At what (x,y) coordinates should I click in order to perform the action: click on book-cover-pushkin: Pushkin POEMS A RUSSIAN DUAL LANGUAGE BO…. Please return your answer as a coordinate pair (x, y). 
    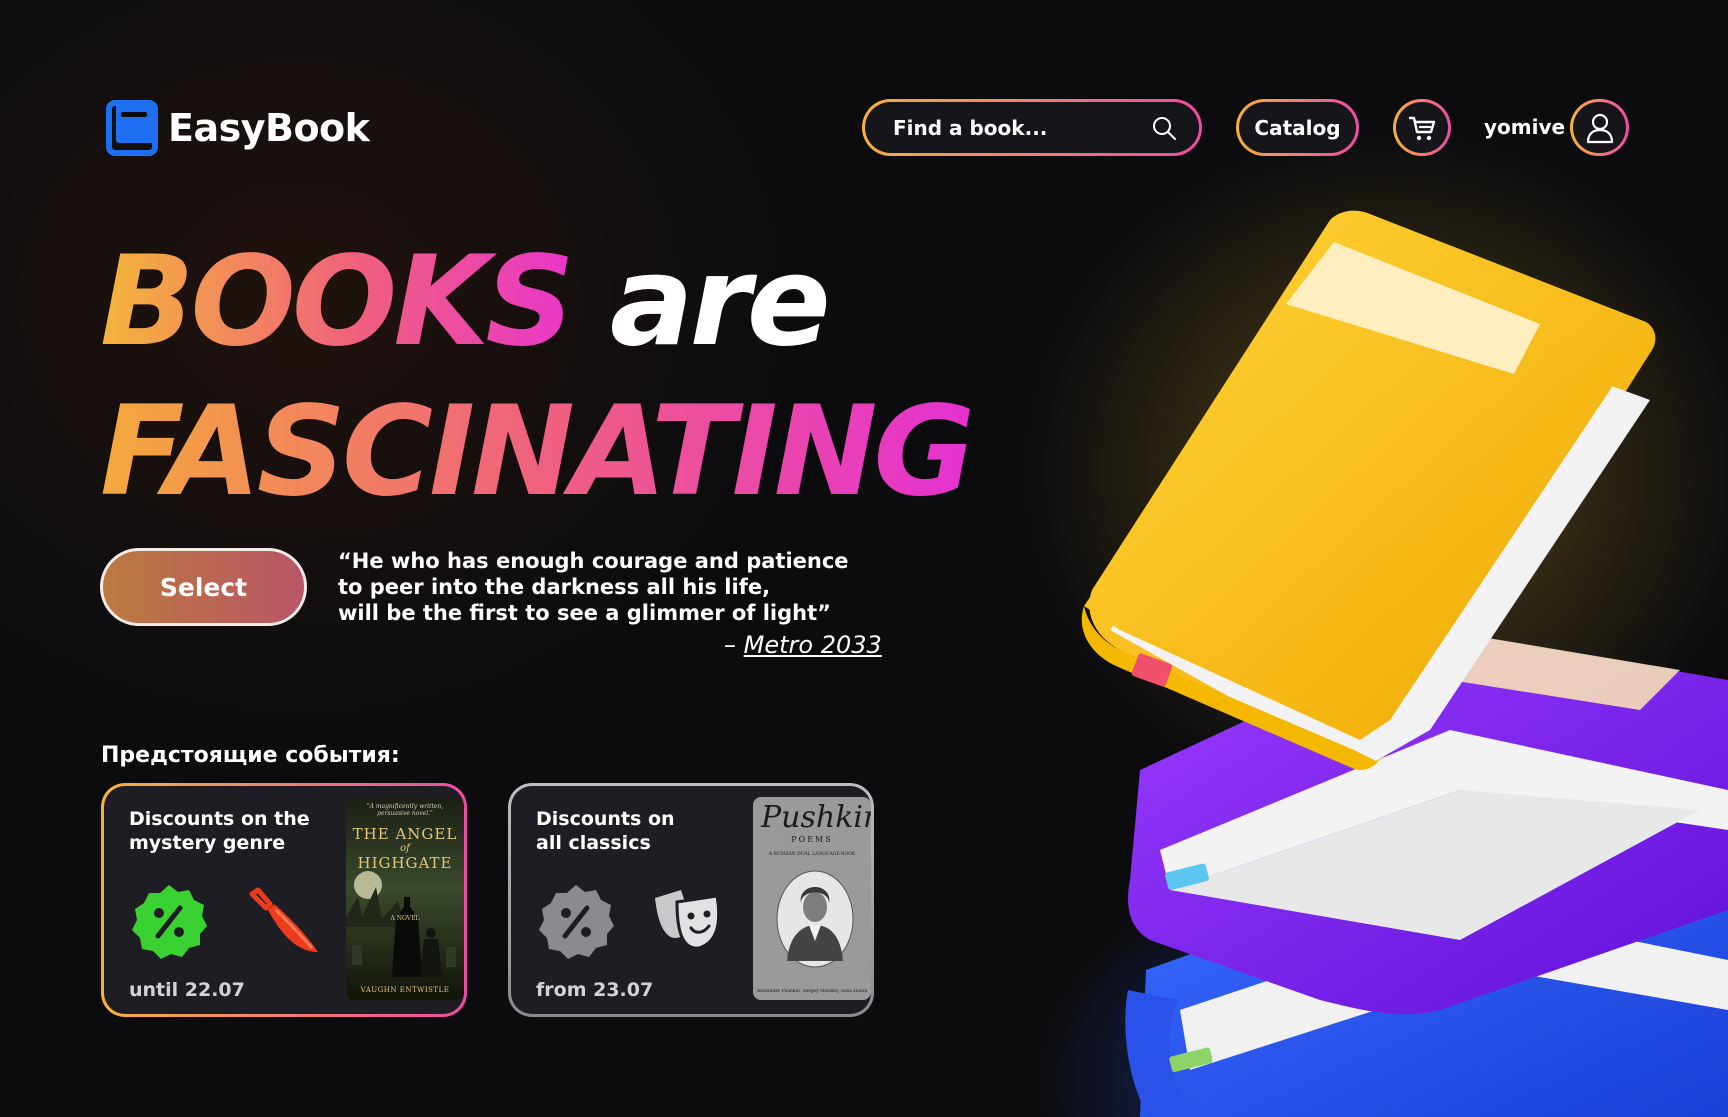
    Looking at the image, I should click on (812, 898).